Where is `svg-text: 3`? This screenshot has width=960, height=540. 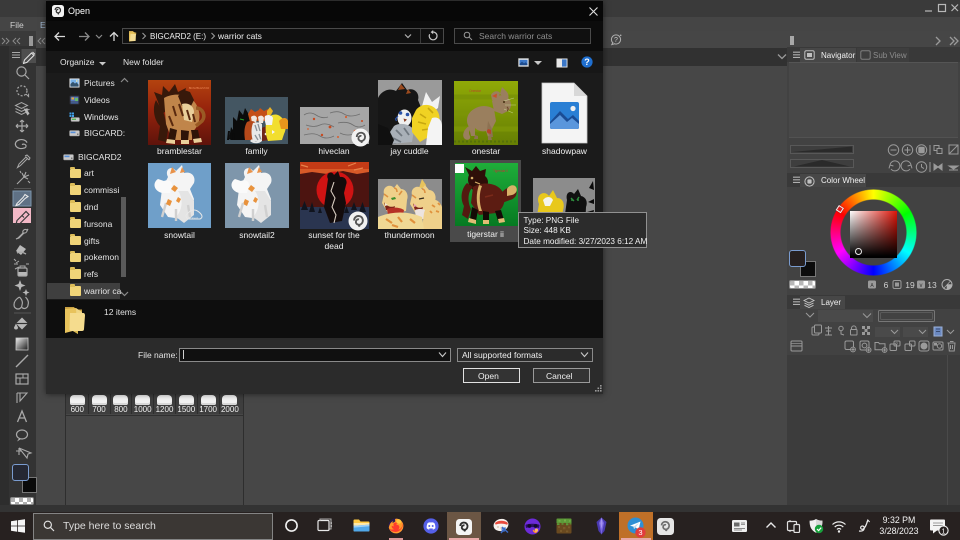
svg-text: 3 is located at coordinates (640, 532).